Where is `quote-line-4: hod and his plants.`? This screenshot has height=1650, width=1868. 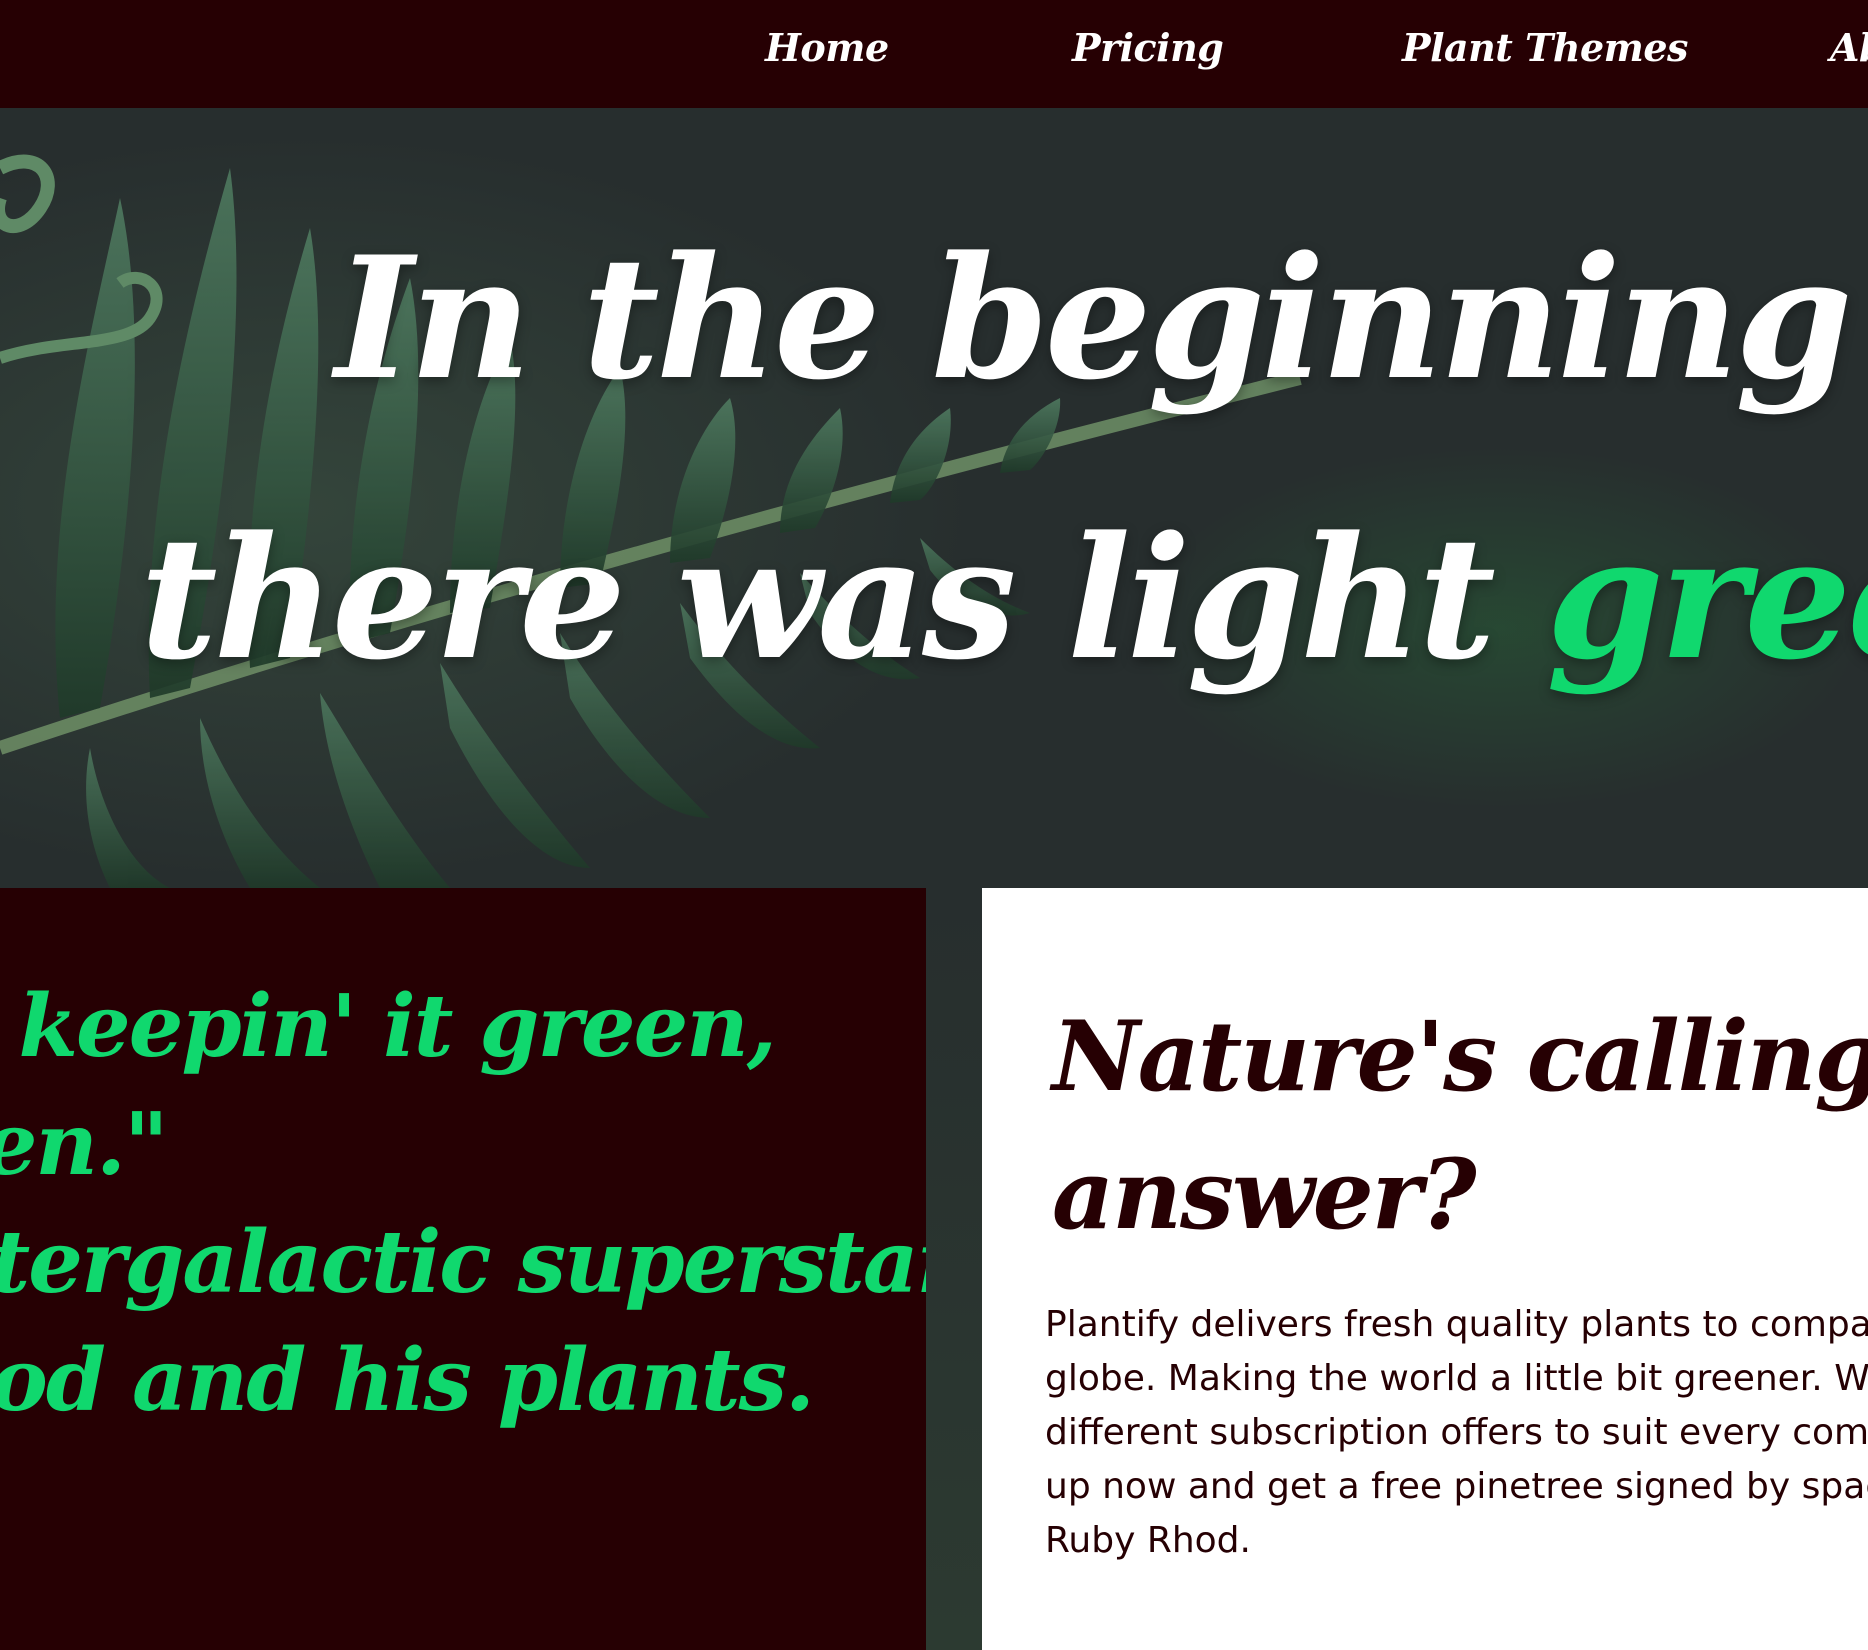
quote-line-4: hod and his plants. is located at coordinates (407, 1380).